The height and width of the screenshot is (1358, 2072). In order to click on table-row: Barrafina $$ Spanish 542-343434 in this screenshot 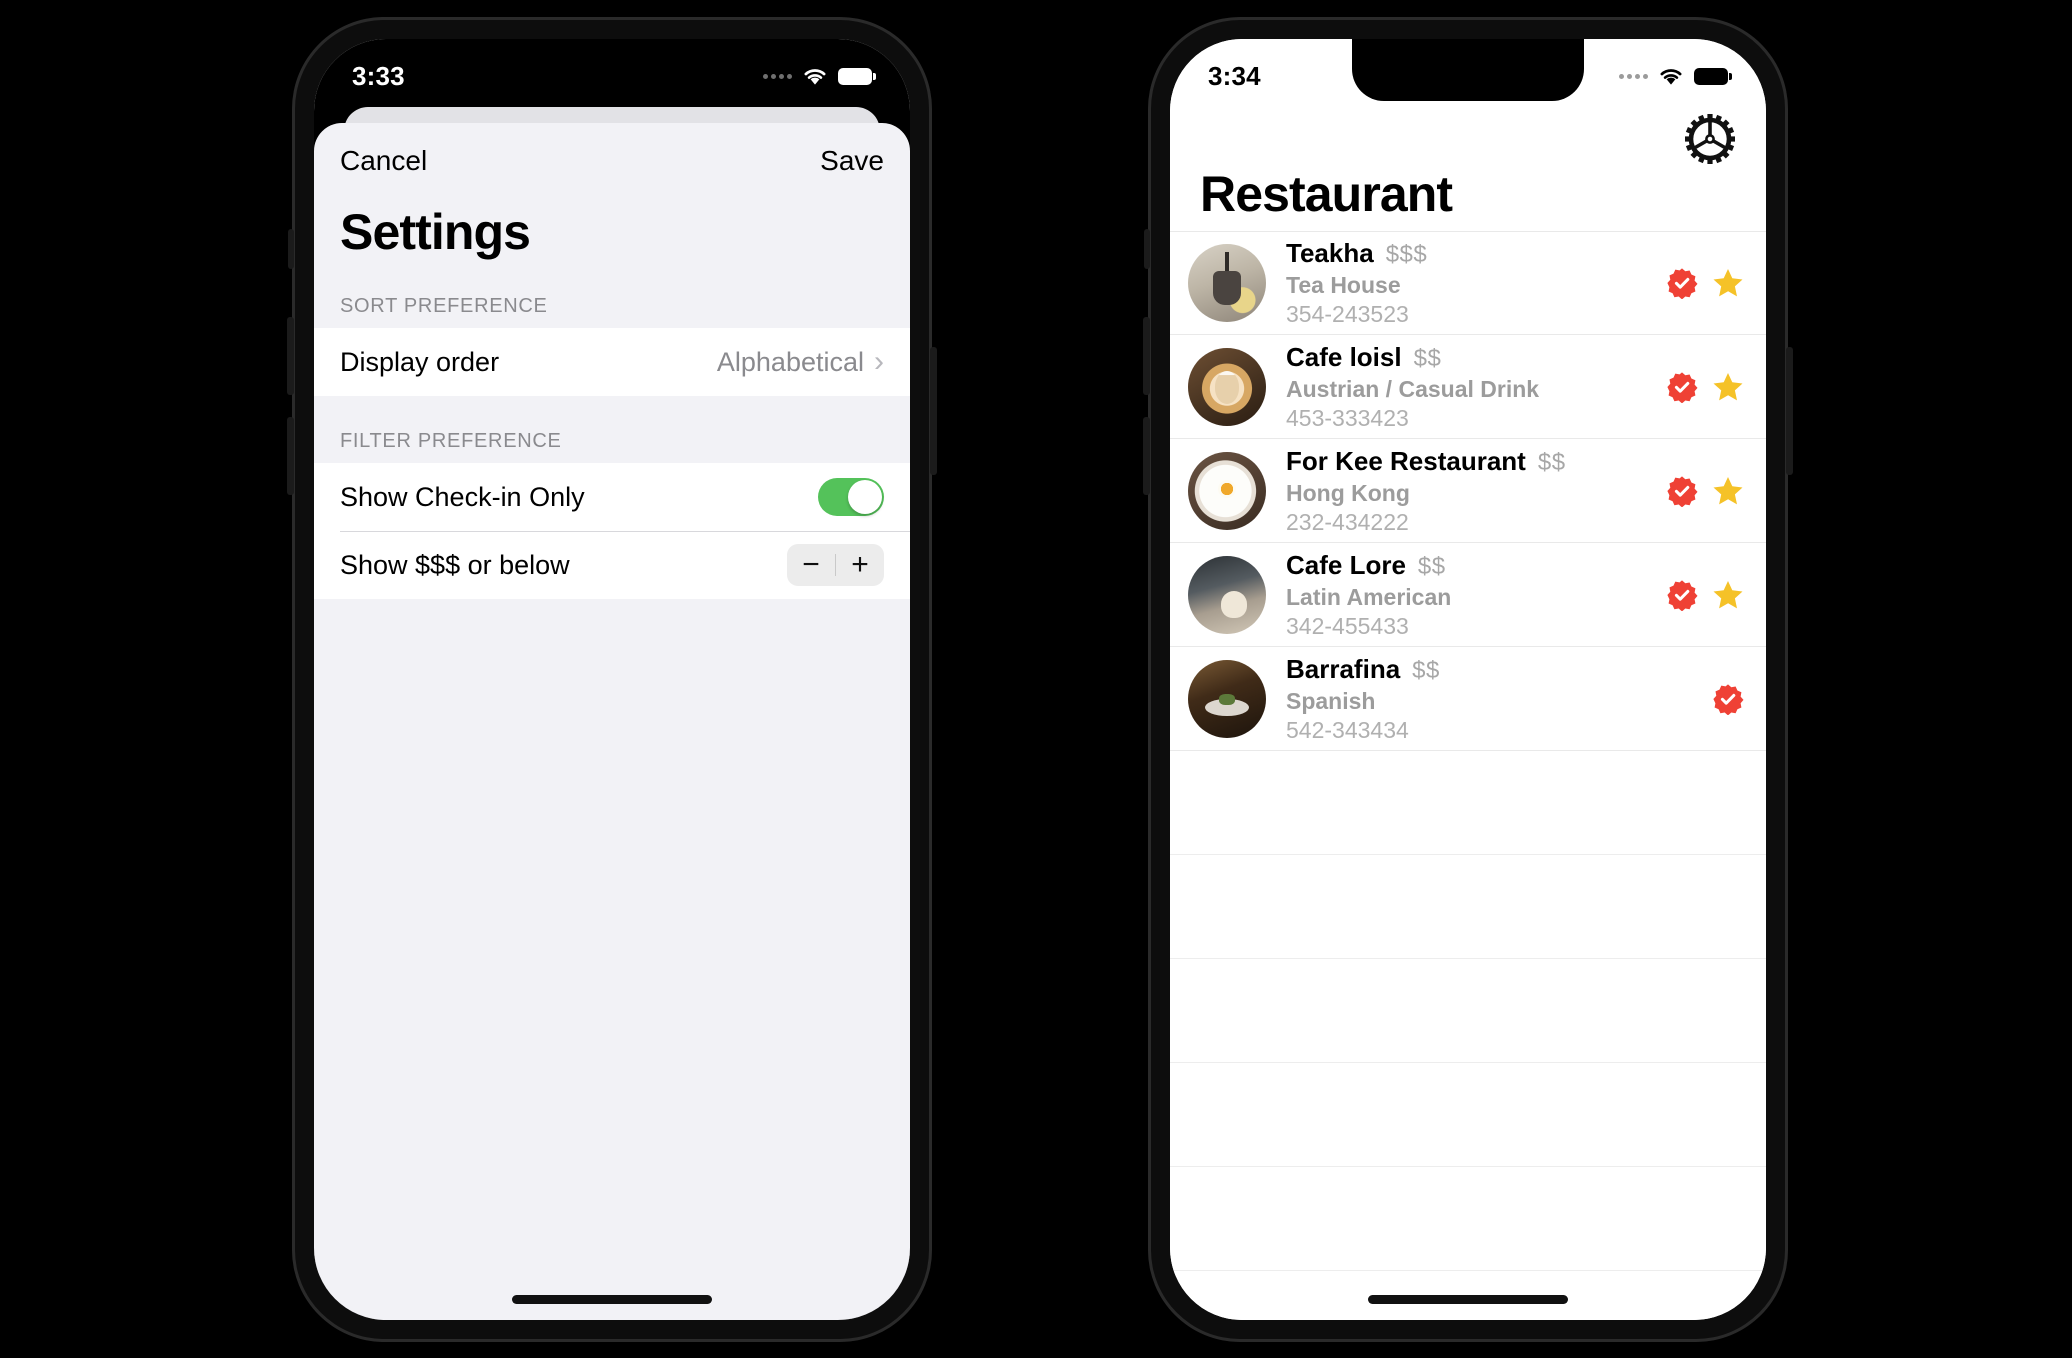, I will do `click(1468, 699)`.